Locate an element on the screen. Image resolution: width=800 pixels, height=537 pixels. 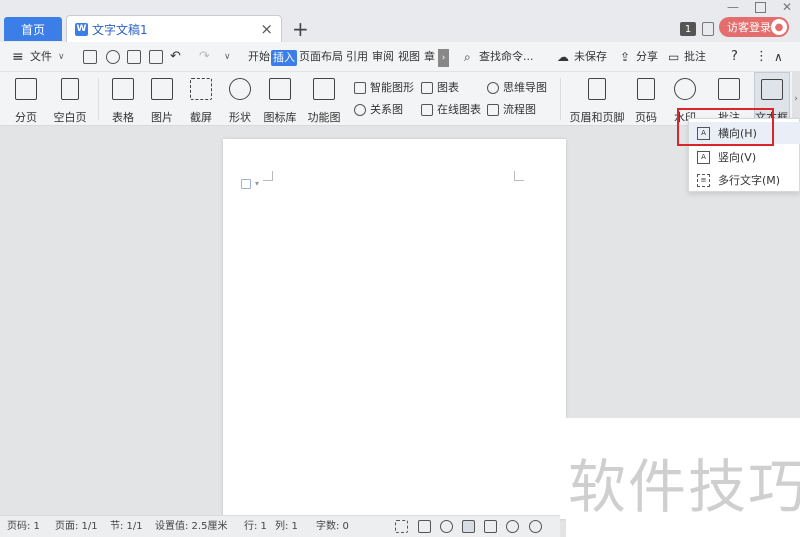
icon-library-label: 图标库 is located at coordinates (280, 117).